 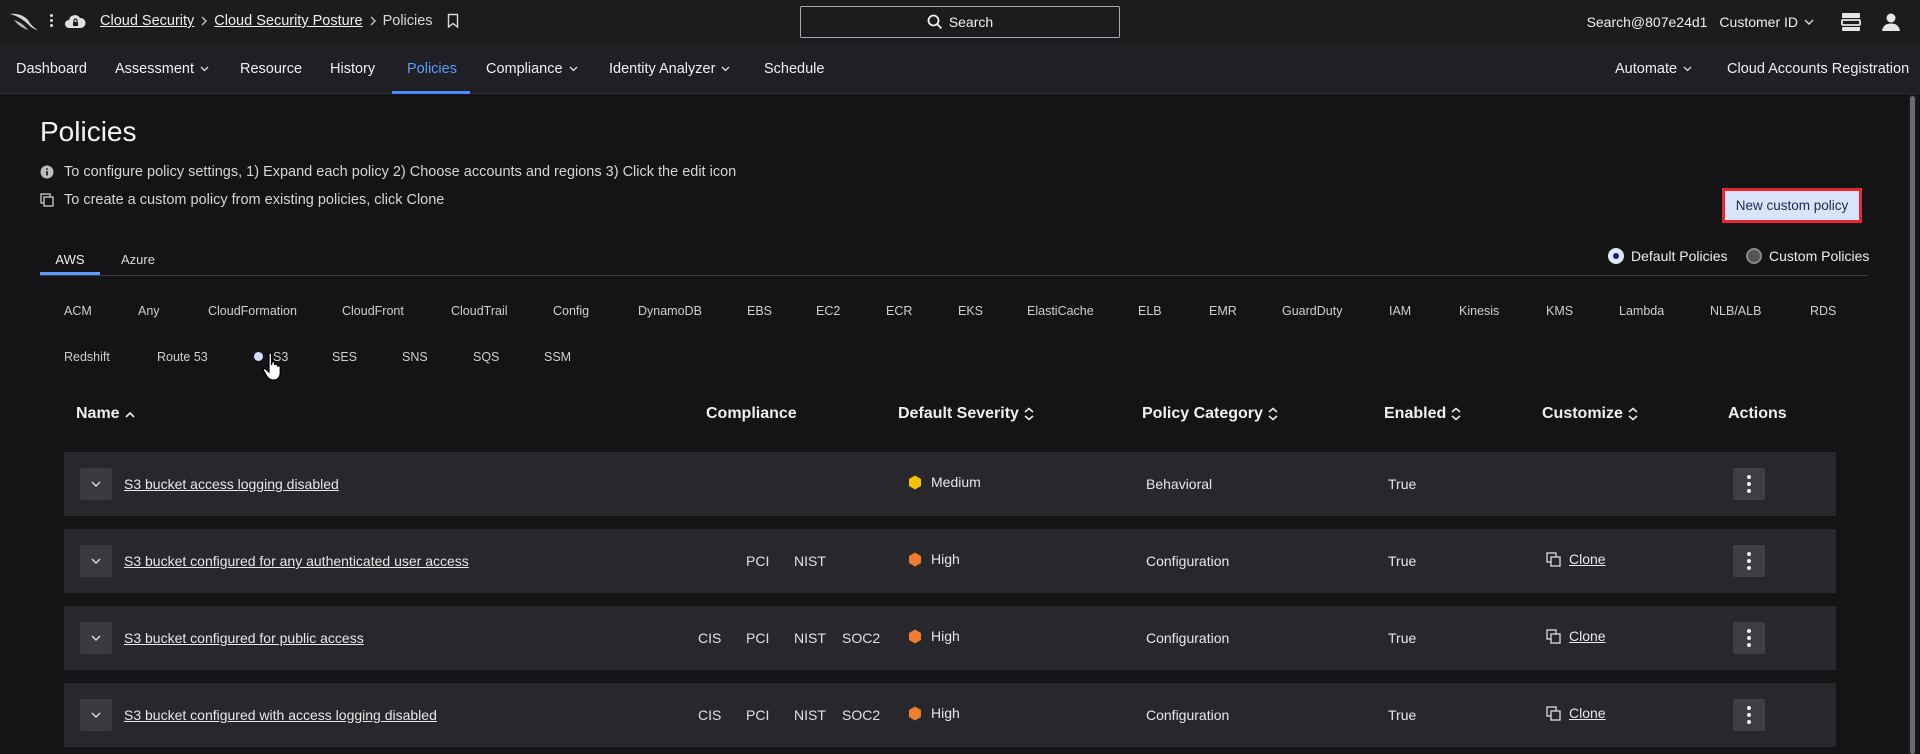 What do you see at coordinates (147, 21) in the screenshot?
I see `breadcrumb-cloud-security: Cloud Security` at bounding box center [147, 21].